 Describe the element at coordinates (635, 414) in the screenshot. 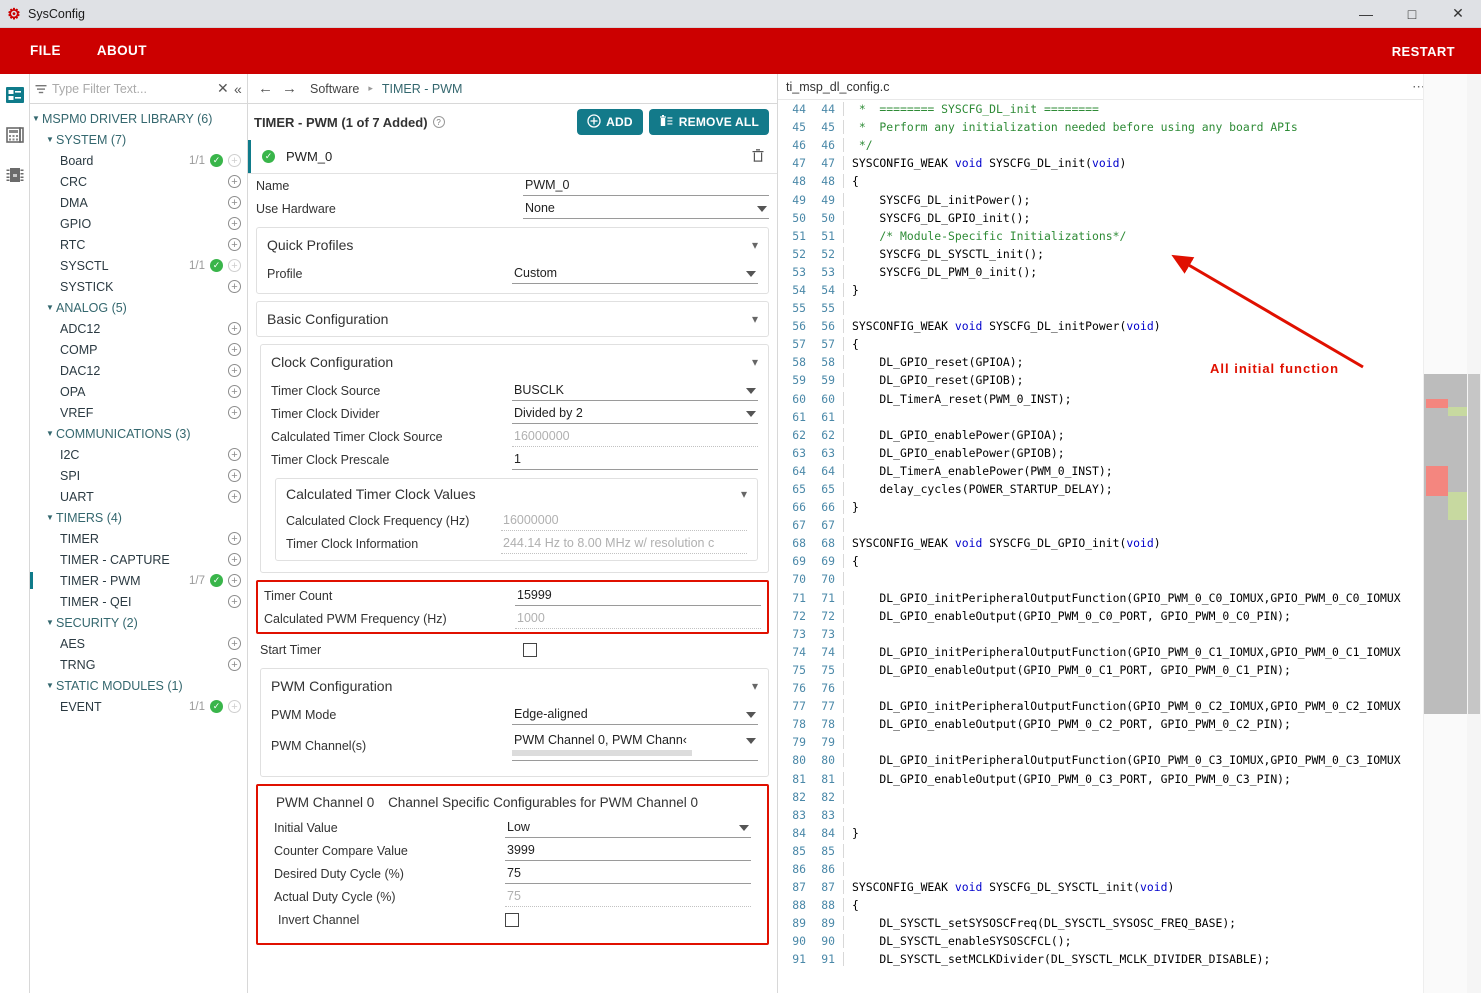

I see `timer-clock-divider-select: Divided by 2` at that location.